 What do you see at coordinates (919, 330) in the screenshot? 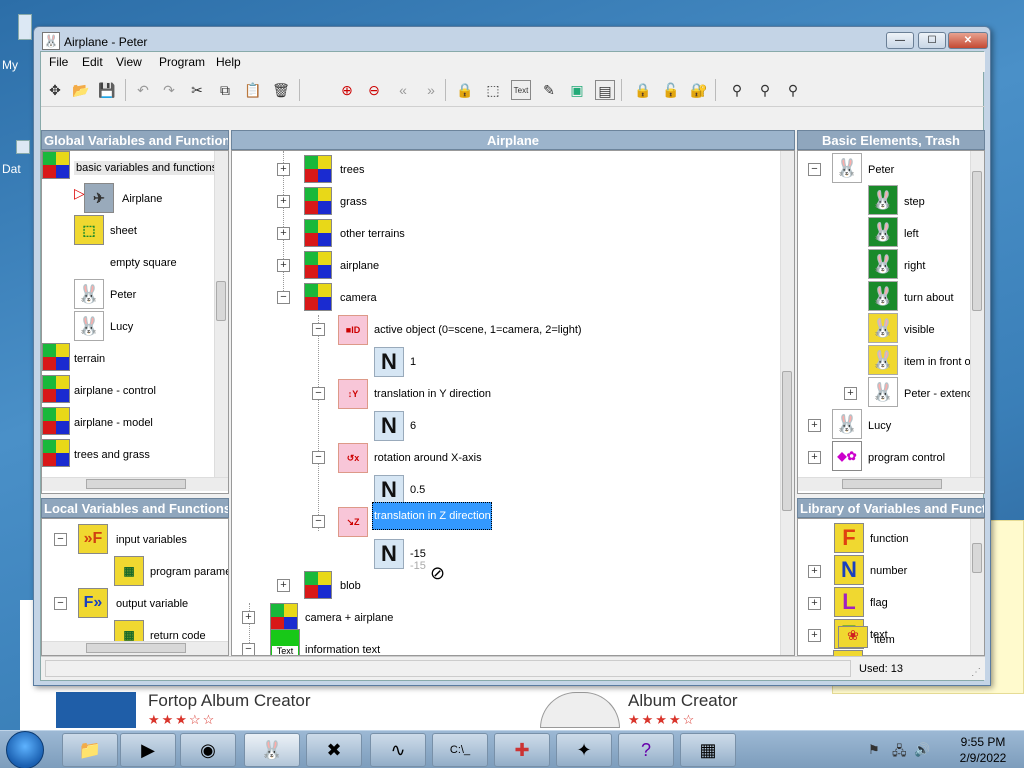
I see `tree-item: visible` at bounding box center [919, 330].